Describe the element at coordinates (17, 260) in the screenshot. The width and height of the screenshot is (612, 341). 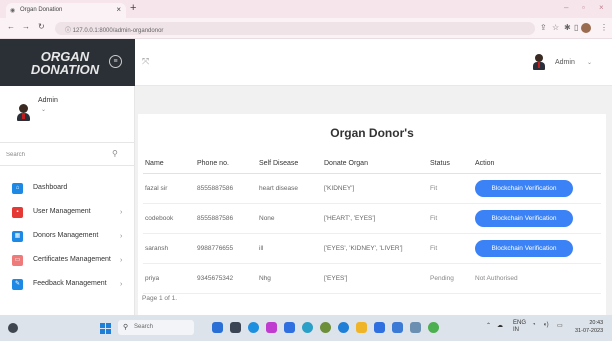
I see `certificate-icon: ▭` at that location.